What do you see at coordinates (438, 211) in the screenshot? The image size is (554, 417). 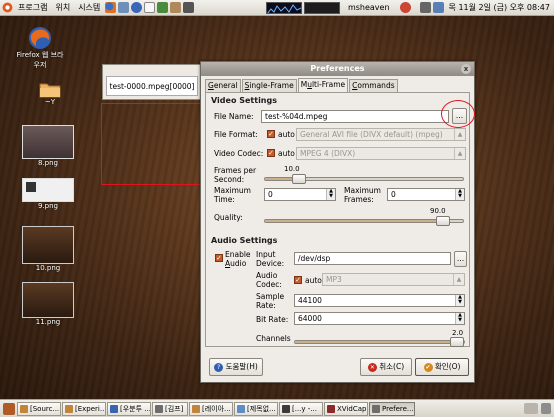 I see `quality-value: 90.0` at bounding box center [438, 211].